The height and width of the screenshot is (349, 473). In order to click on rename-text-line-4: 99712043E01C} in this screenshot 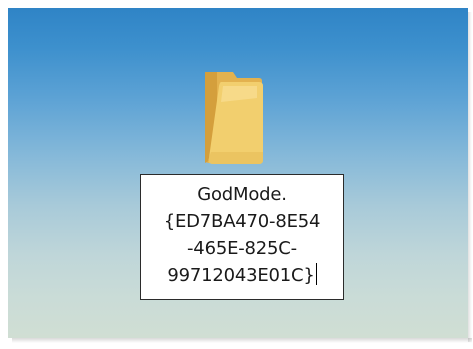, I will do `click(241, 275)`.